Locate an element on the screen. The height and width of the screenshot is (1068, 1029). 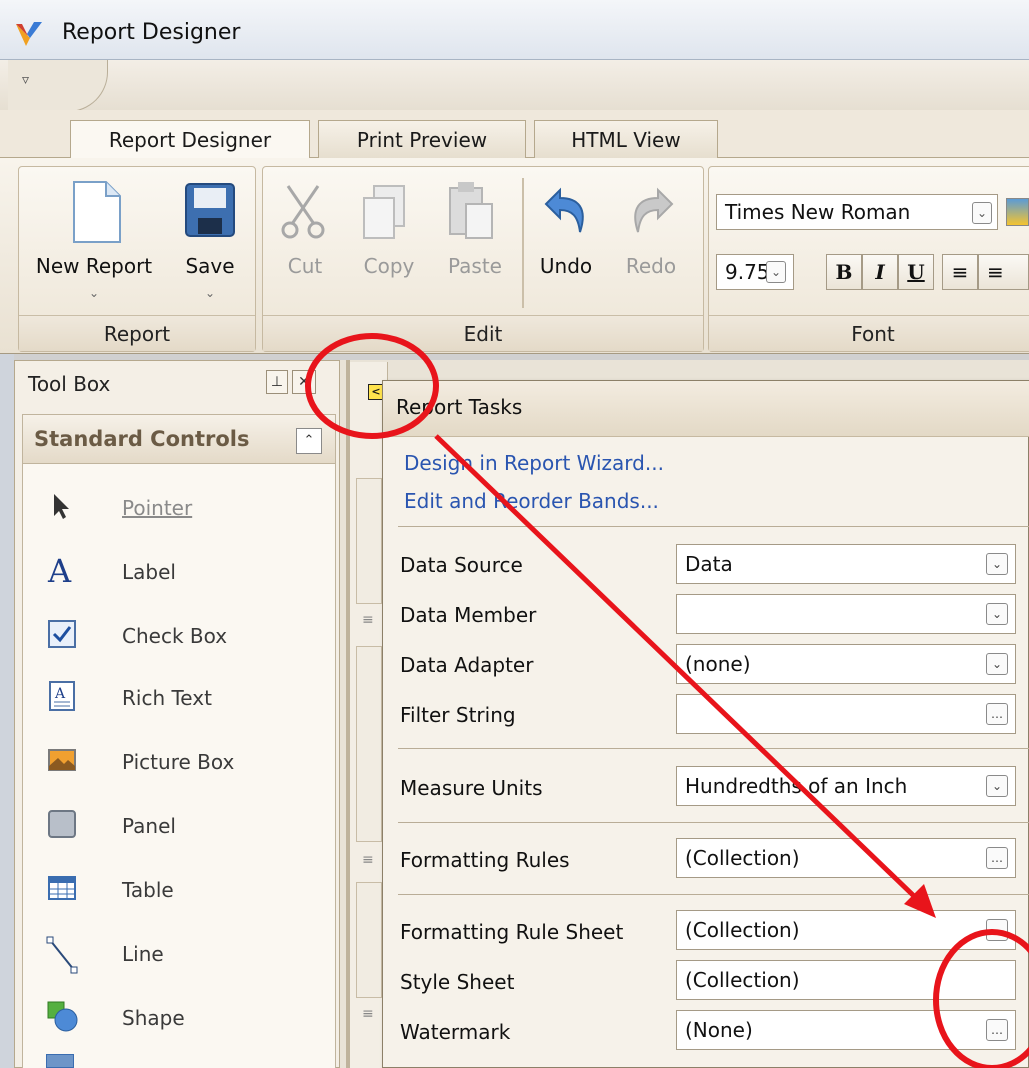
table-icon is located at coordinates (62, 888).